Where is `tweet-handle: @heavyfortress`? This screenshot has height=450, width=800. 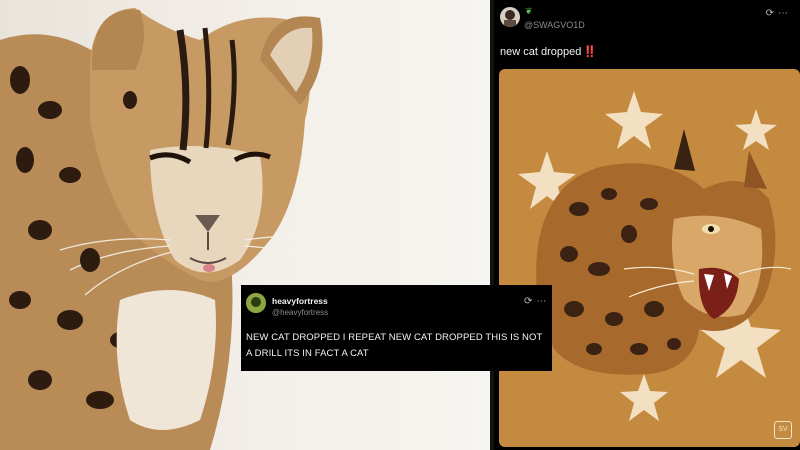 tweet-handle: @heavyfortress is located at coordinates (300, 312).